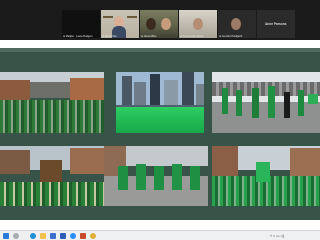  I want to click on photo-green-river, so click(160, 102).